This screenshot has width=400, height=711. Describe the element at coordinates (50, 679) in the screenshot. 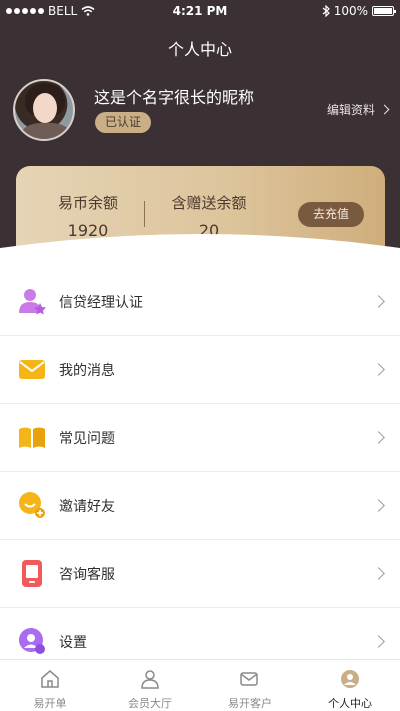

I see `home-icon` at that location.